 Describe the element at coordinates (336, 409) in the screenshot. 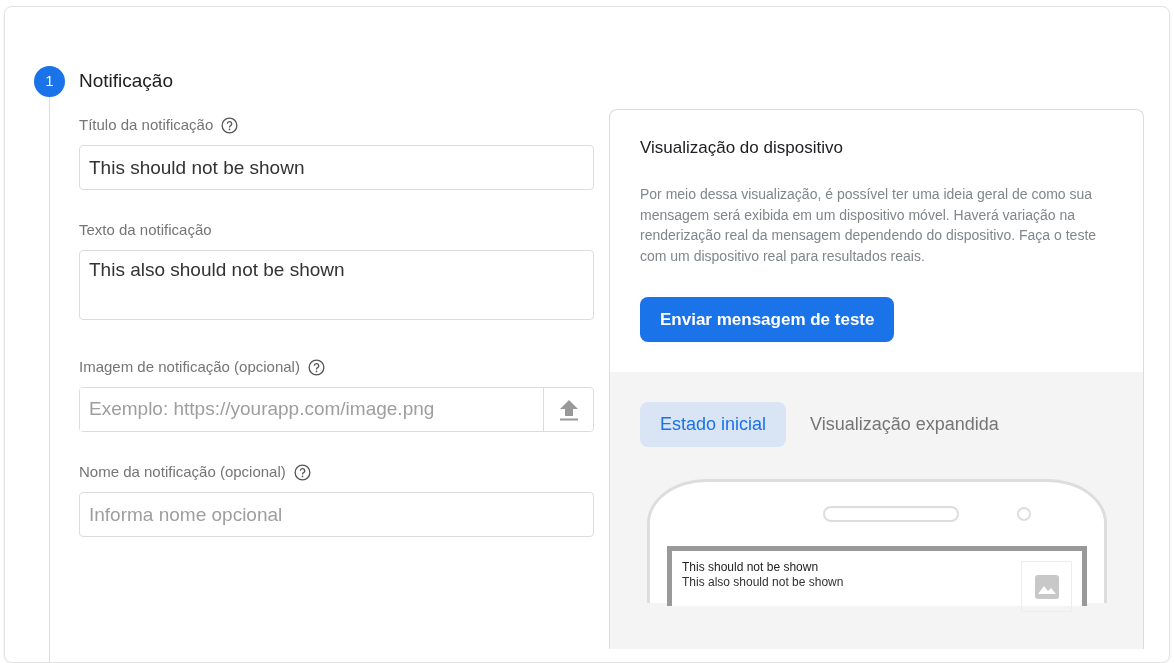

I see `url-field: Exemplo: https://yourapp.com/image.png` at that location.